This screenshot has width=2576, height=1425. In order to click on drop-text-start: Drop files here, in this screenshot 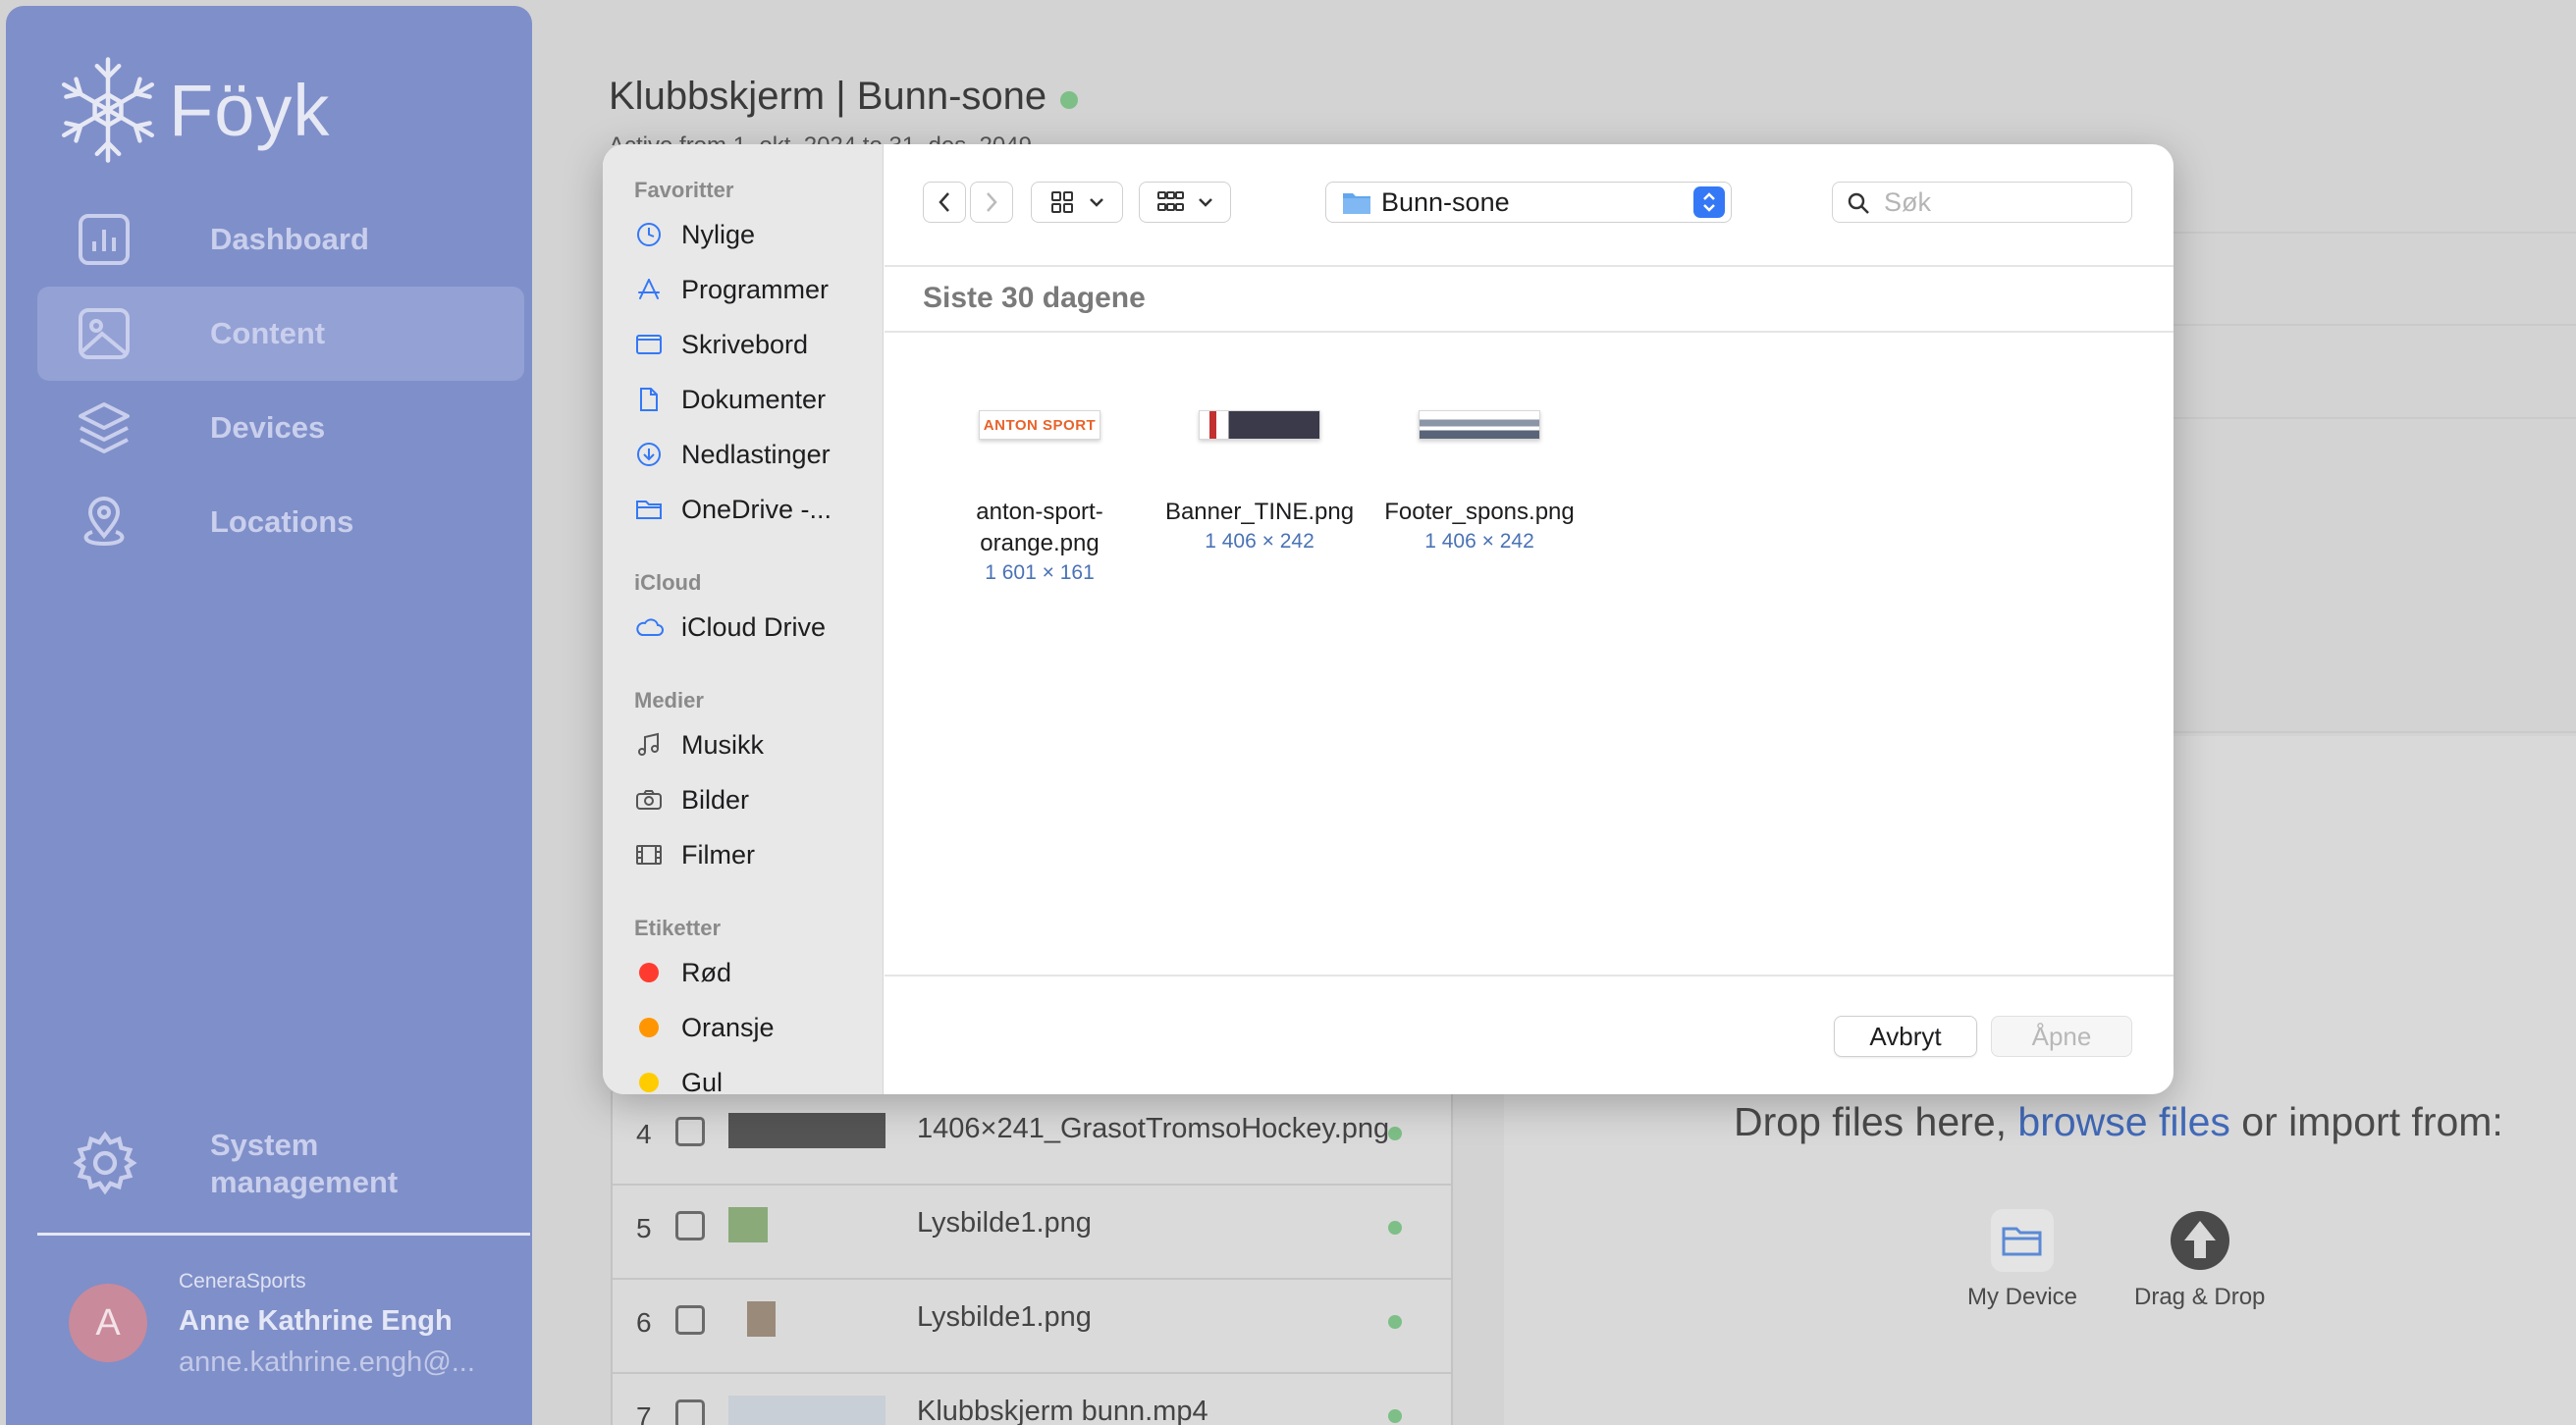, I will do `click(1876, 1121)`.